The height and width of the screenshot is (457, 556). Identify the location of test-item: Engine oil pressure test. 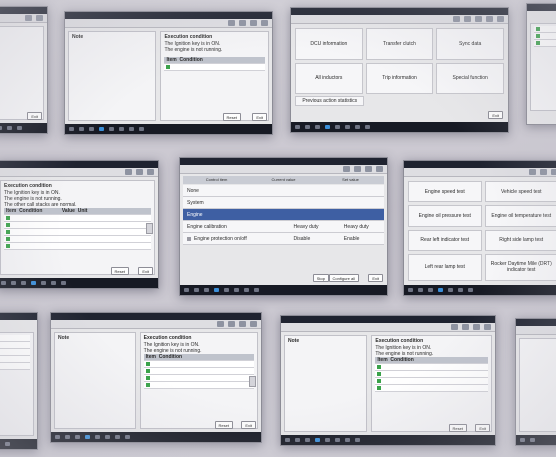
(445, 216).